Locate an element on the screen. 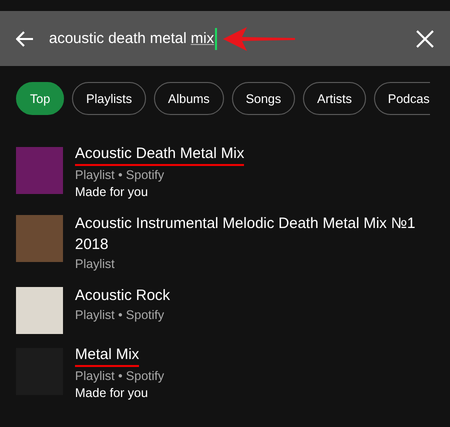 Image resolution: width=450 pixels, height=427 pixels. filter-chip: Podcas is located at coordinates (402, 98).